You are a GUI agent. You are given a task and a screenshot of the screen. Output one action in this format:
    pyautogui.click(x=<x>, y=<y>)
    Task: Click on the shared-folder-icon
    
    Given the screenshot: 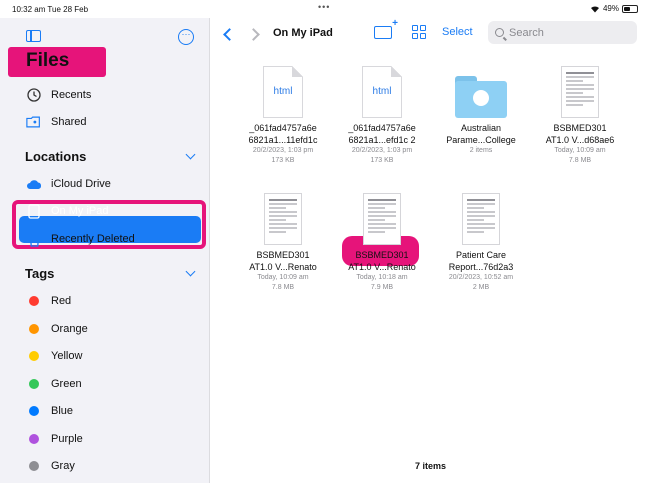 What is the action you would take?
    pyautogui.click(x=34, y=122)
    